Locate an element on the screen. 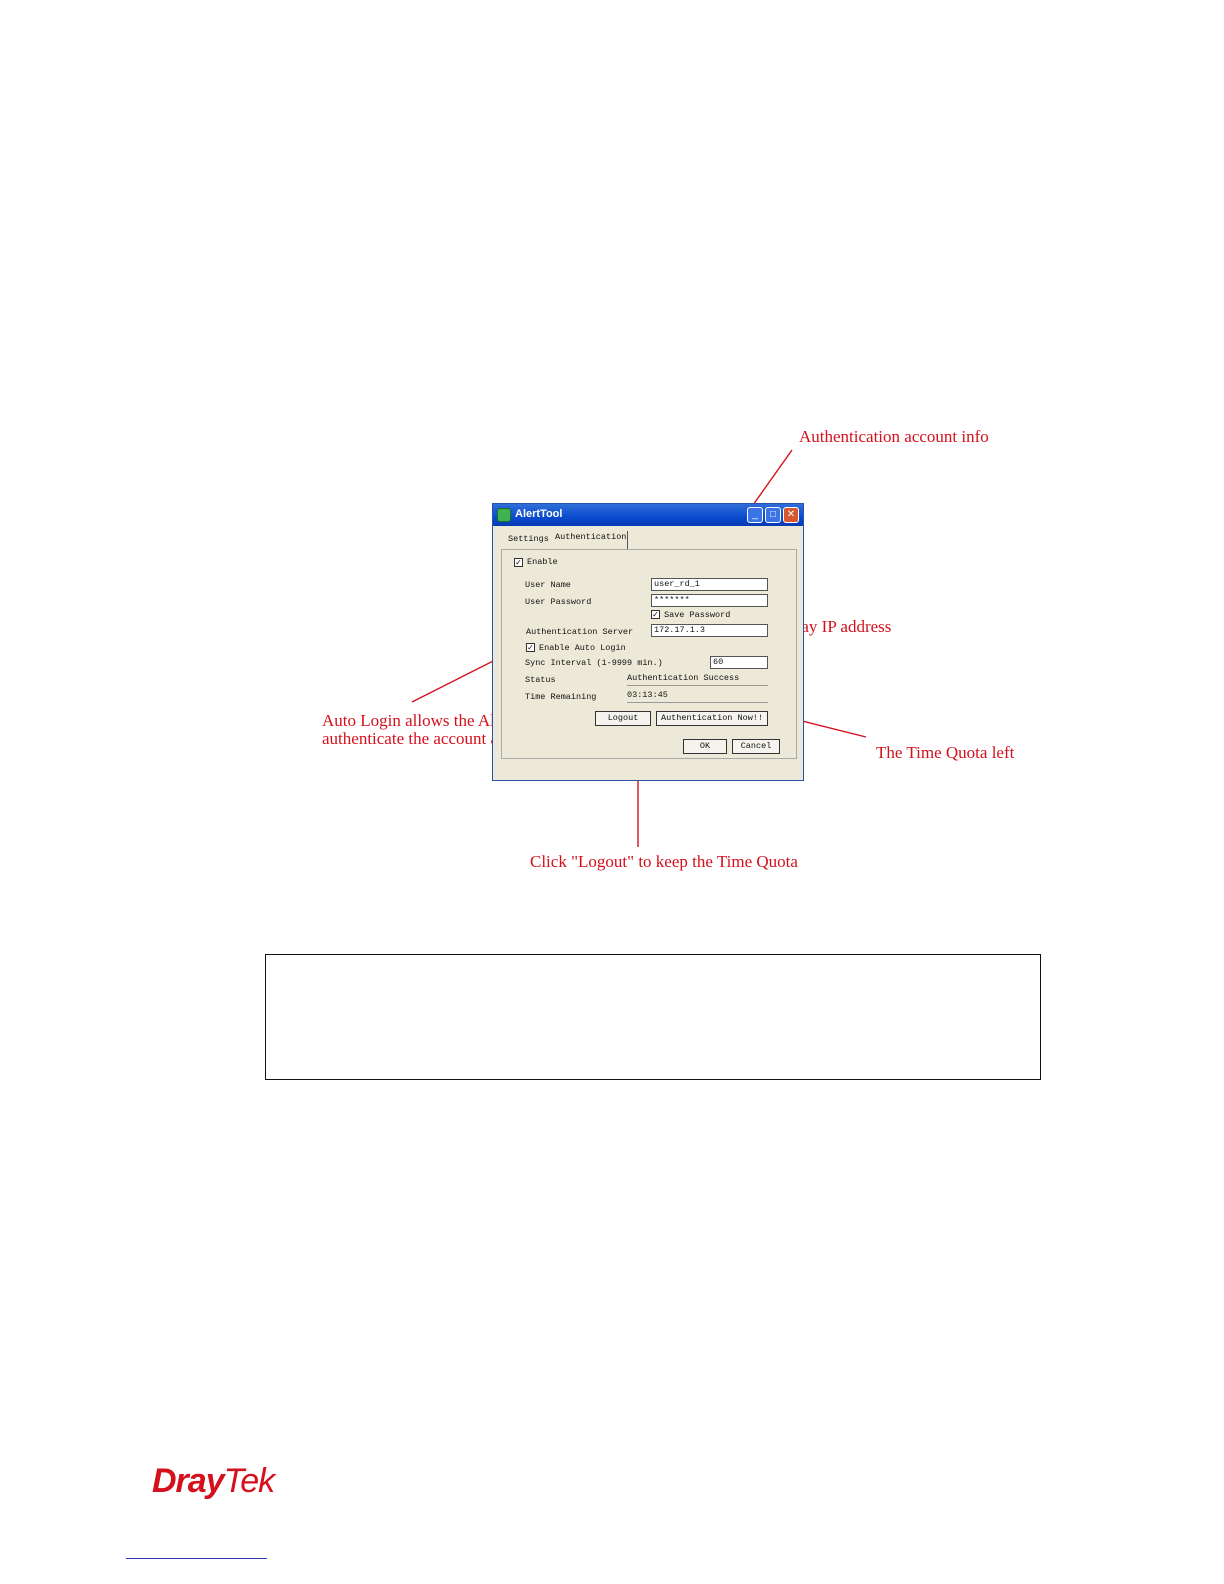 This screenshot has height=1584, width=1224. authentication-now-button: Authentication Now!! is located at coordinates (712, 718).